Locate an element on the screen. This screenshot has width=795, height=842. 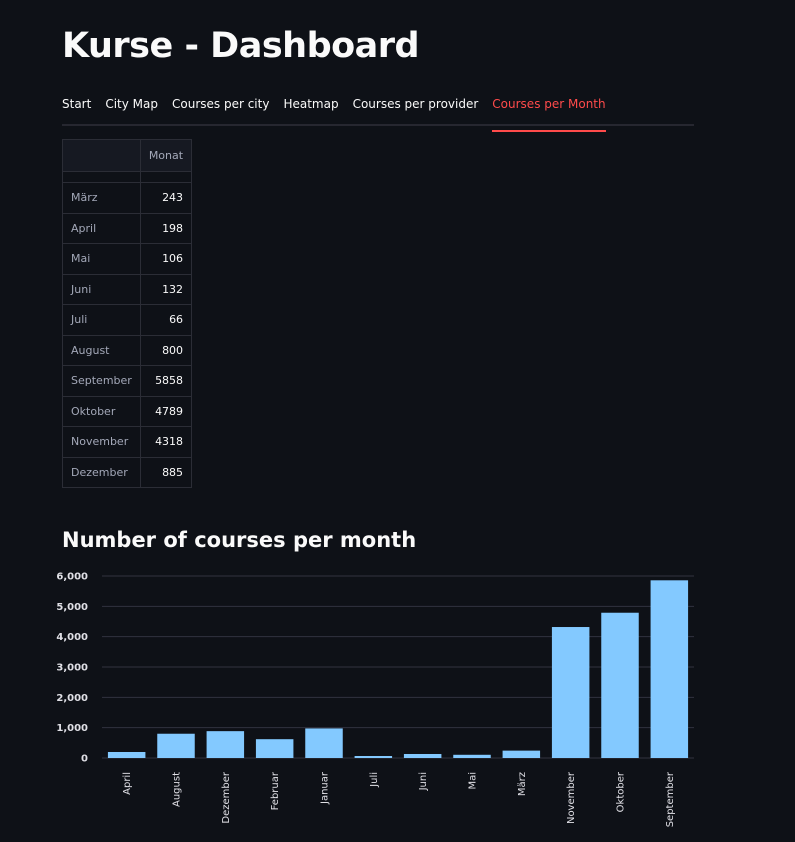
x-tick-label: Oktober is located at coordinates (621, 791).